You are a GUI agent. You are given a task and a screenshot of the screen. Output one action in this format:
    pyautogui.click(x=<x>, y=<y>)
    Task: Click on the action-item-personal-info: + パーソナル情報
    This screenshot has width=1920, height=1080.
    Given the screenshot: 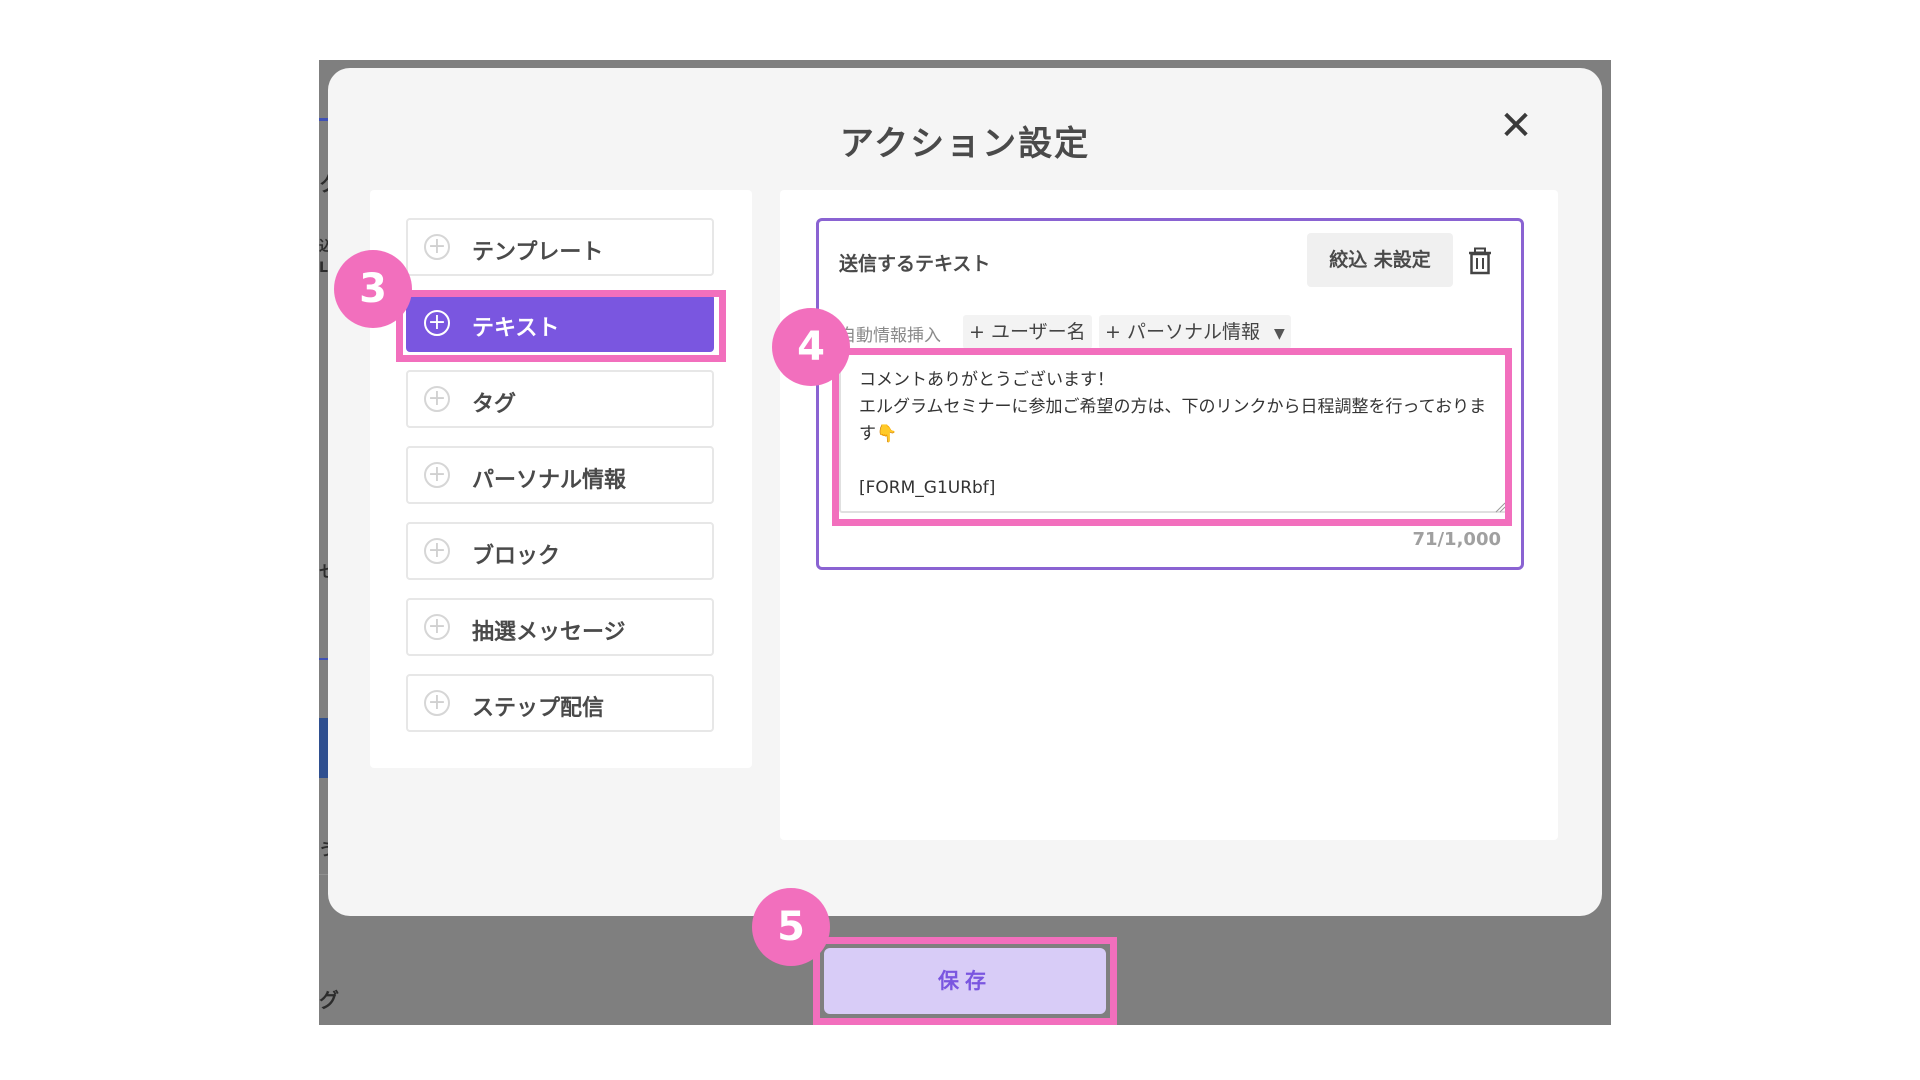 What is the action you would take?
    pyautogui.click(x=560, y=475)
    